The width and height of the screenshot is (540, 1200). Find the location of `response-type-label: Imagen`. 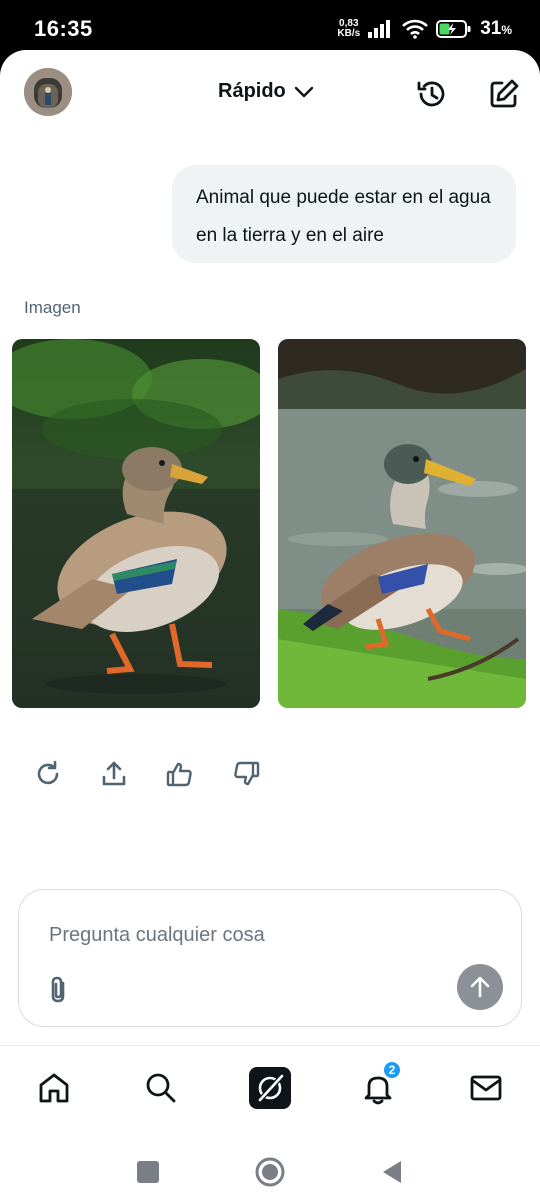

response-type-label: Imagen is located at coordinates (52, 307).